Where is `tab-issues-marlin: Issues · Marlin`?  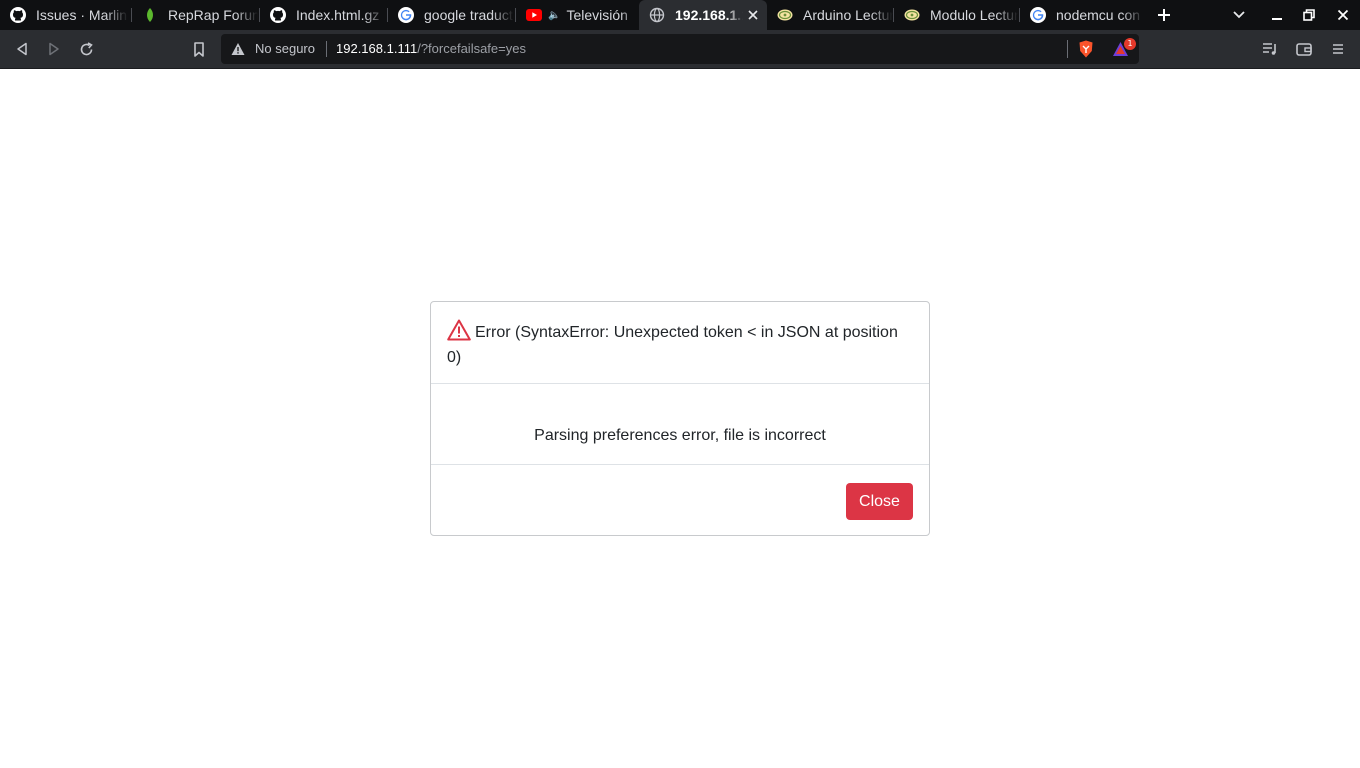 tab-issues-marlin: Issues · Marlin is located at coordinates (64, 15).